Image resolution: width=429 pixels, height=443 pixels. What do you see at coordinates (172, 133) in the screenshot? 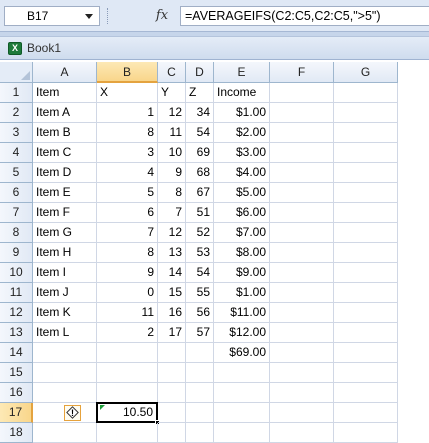
I see `cell-c3: 11` at bounding box center [172, 133].